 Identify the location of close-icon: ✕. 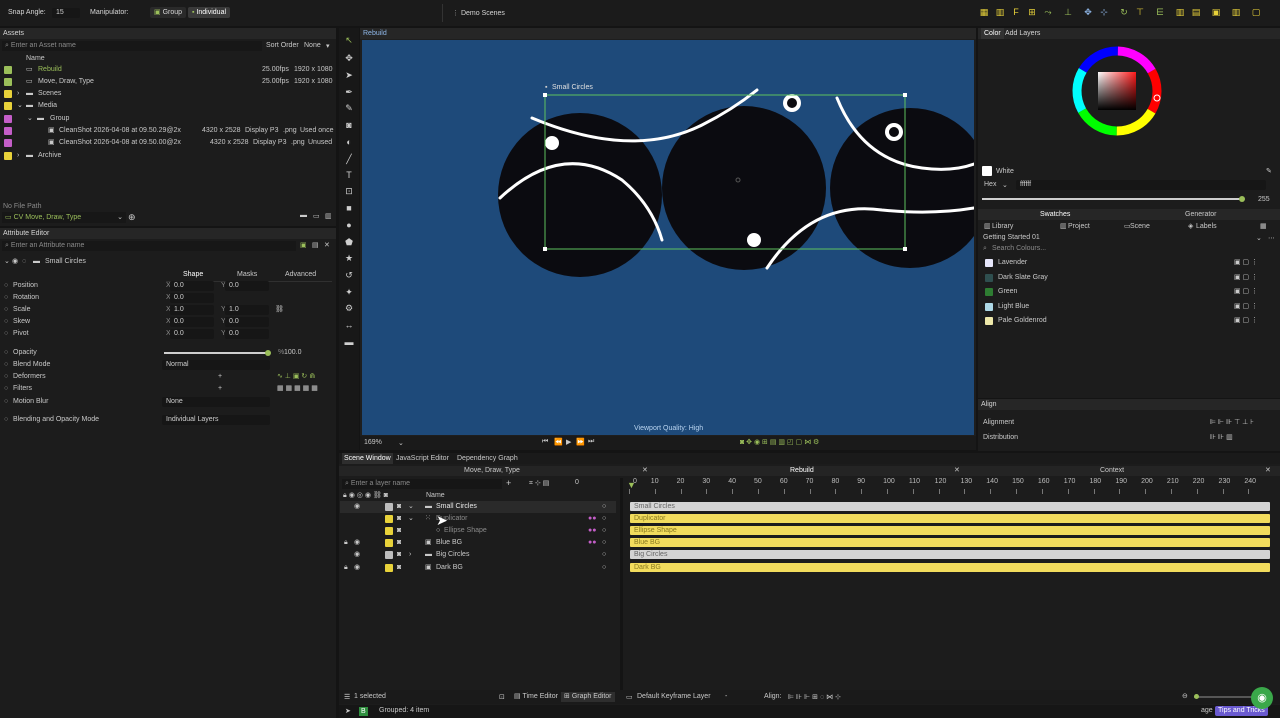
(645, 471).